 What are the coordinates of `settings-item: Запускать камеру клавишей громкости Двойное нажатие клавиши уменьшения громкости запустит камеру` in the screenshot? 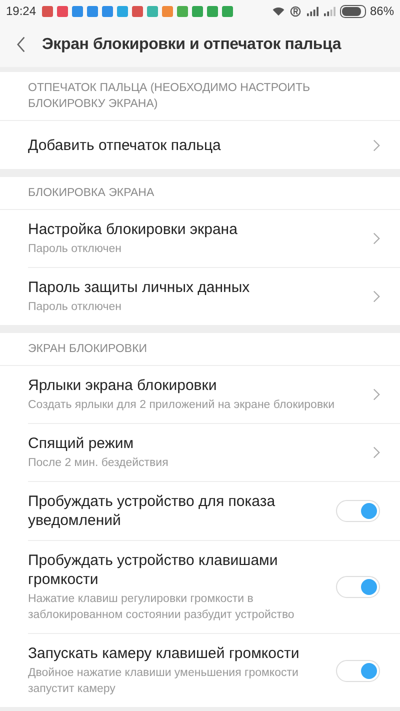 It's located at (214, 670).